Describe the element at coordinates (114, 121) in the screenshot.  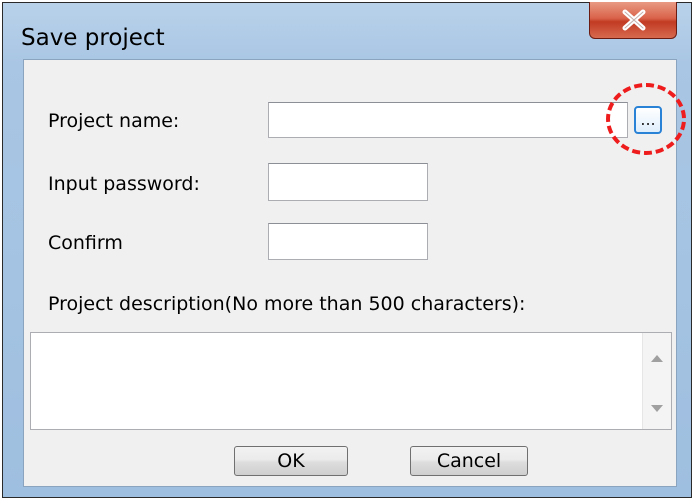
I see `project-name-label: Project name:` at that location.